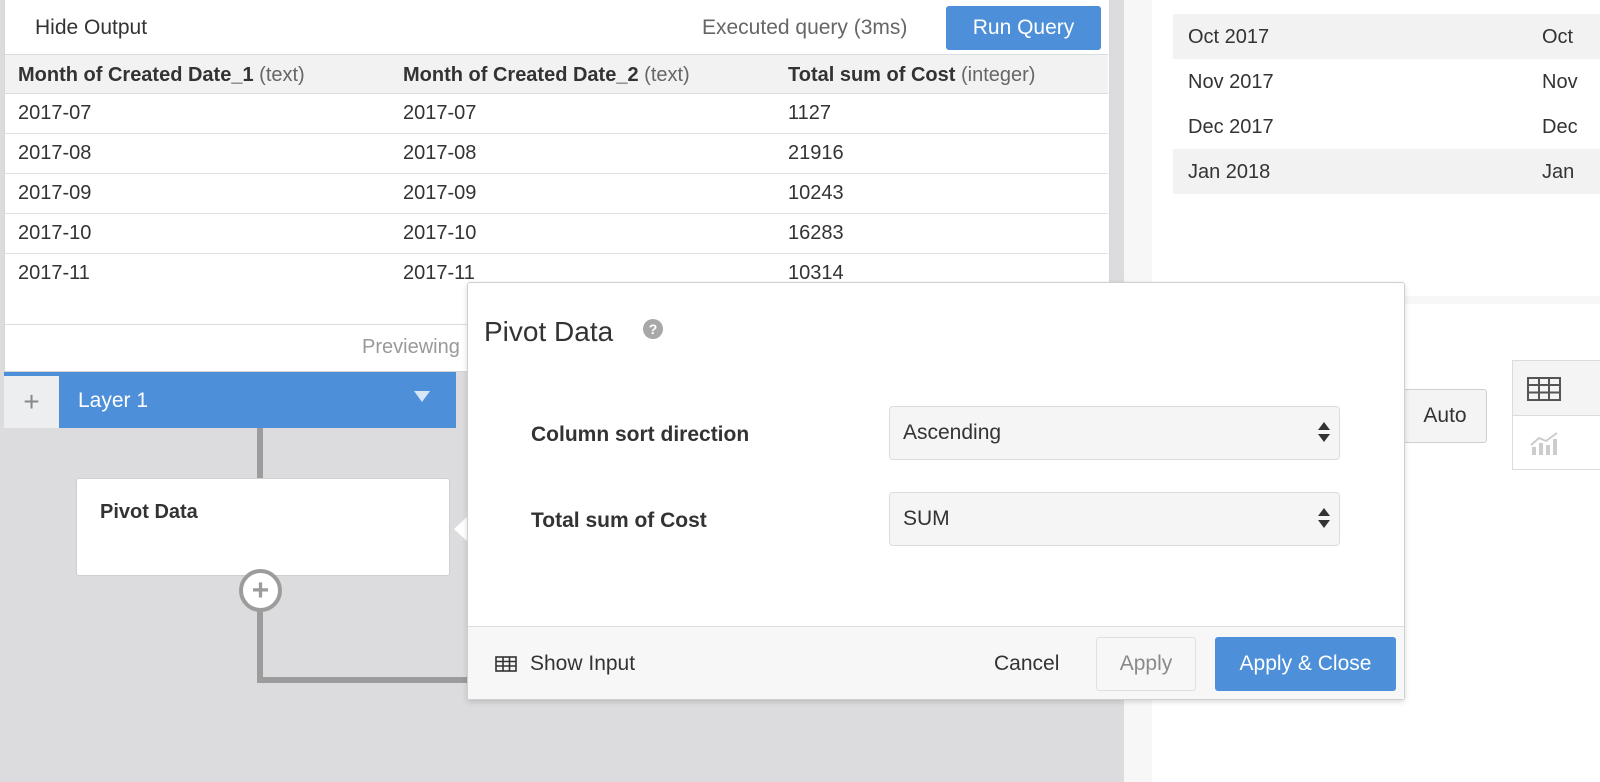 This screenshot has width=1600, height=782. Describe the element at coordinates (816, 233) in the screenshot. I see `table-cell: 16283` at that location.